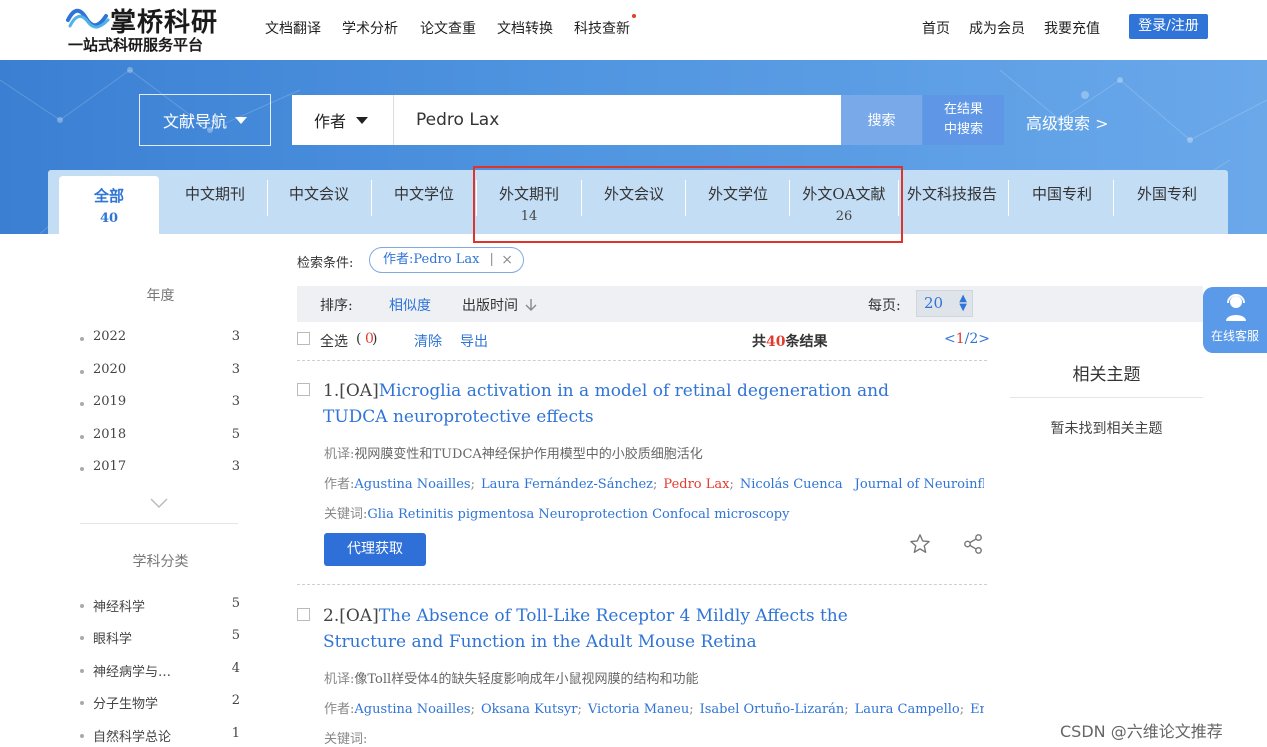 Image resolution: width=1267 pixels, height=747 pixels. Describe the element at coordinates (997, 28) in the screenshot. I see `nav-become-member: 成为会员` at that location.